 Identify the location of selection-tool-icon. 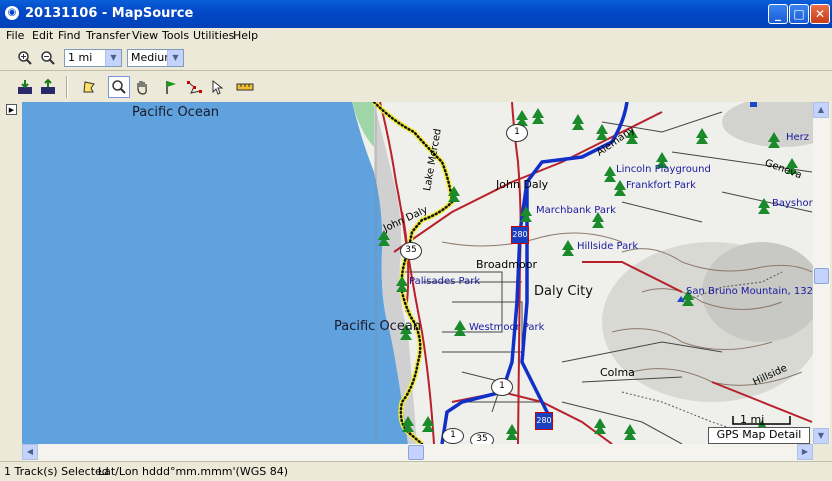
(217, 87).